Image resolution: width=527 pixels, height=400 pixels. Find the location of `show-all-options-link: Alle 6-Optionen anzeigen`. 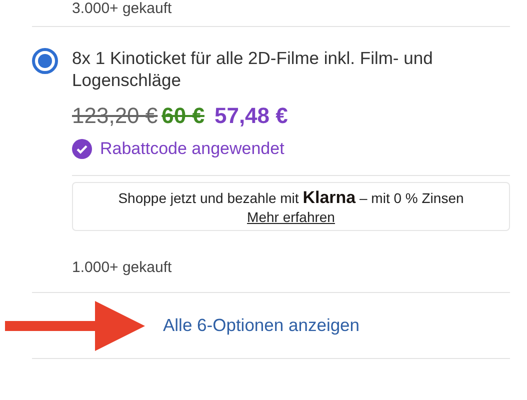

show-all-options-link: Alle 6-Optionen anzeigen is located at coordinates (261, 325).